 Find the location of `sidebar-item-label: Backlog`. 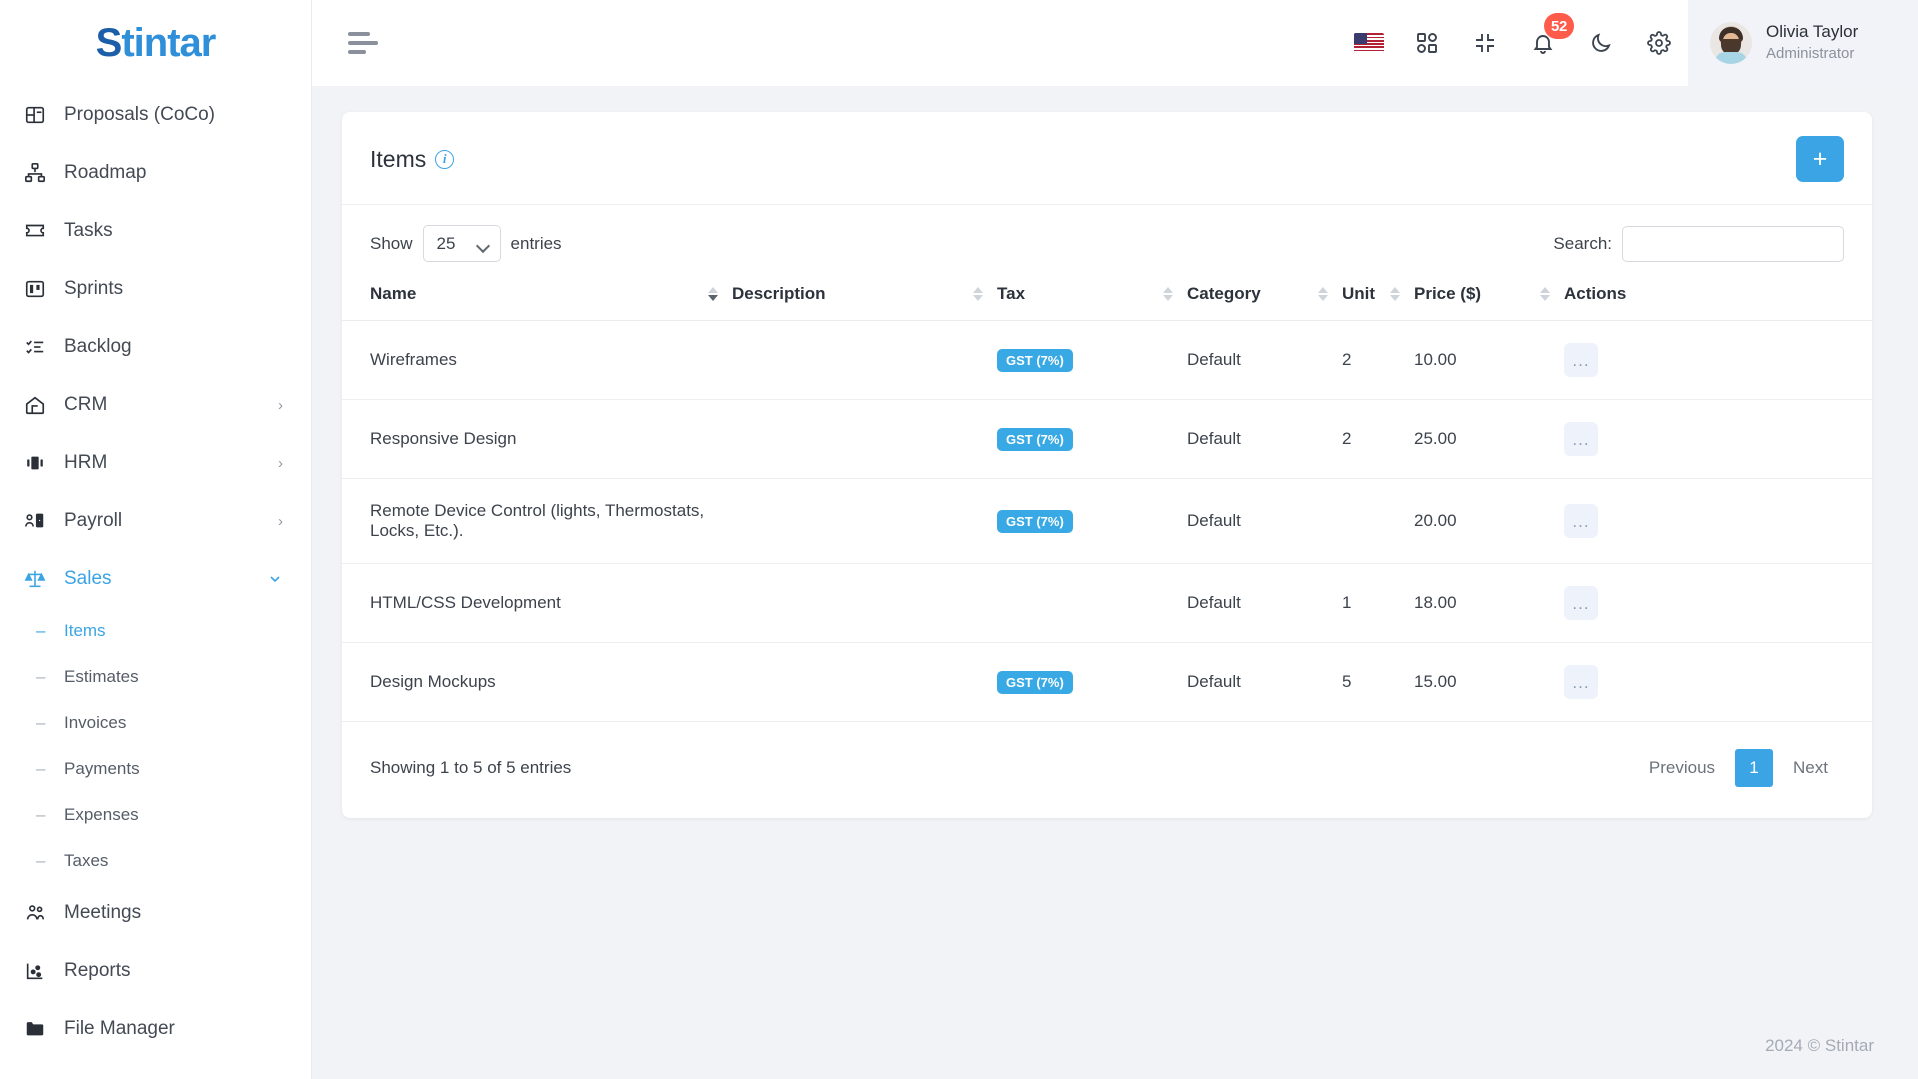

sidebar-item-label: Backlog is located at coordinates (98, 346).